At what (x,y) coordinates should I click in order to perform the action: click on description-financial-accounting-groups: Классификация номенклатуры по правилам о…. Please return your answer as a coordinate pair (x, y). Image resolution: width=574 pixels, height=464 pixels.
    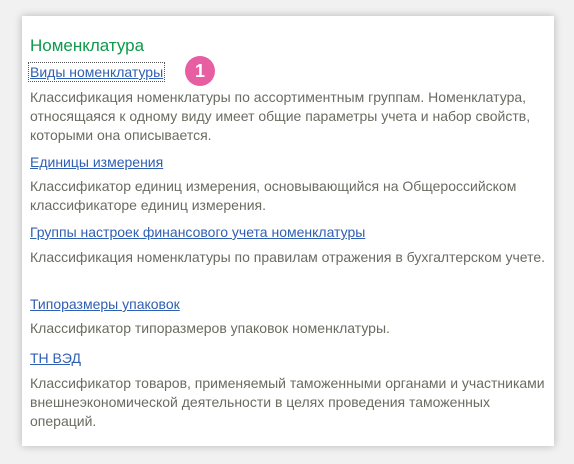
    Looking at the image, I should click on (288, 257).